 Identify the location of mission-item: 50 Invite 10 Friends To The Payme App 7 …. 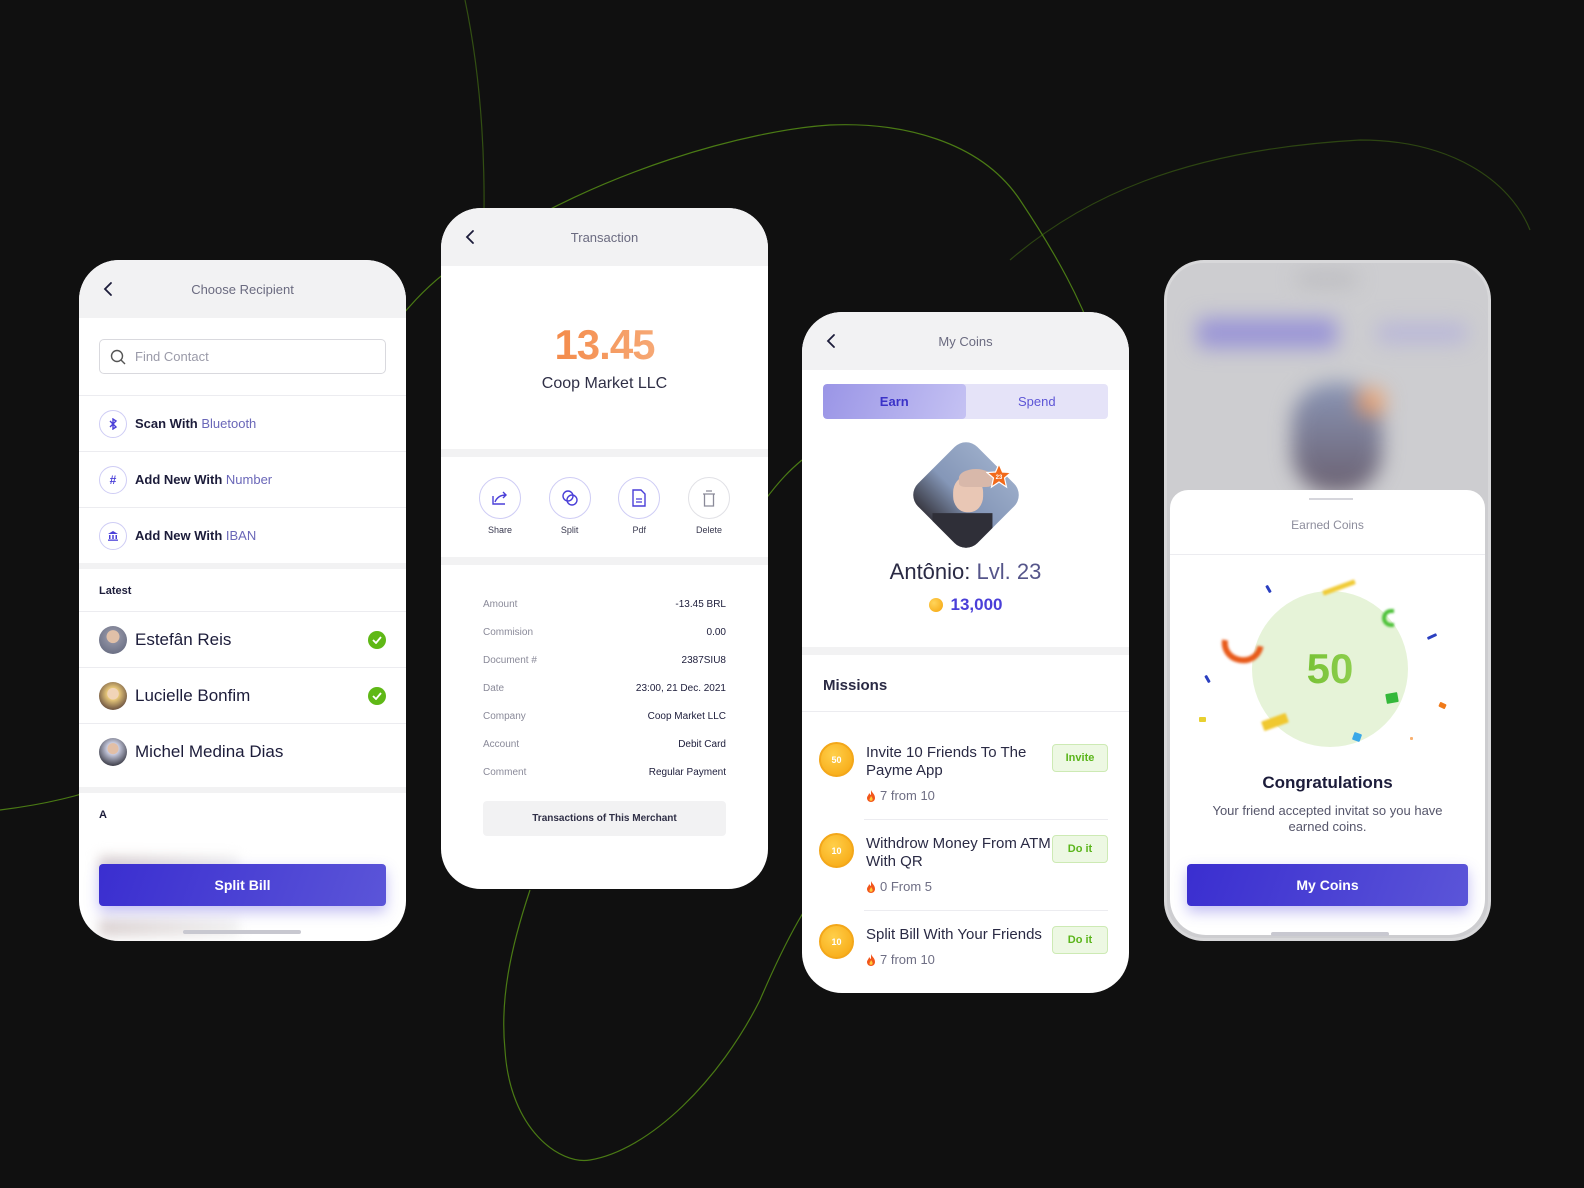
(965, 773).